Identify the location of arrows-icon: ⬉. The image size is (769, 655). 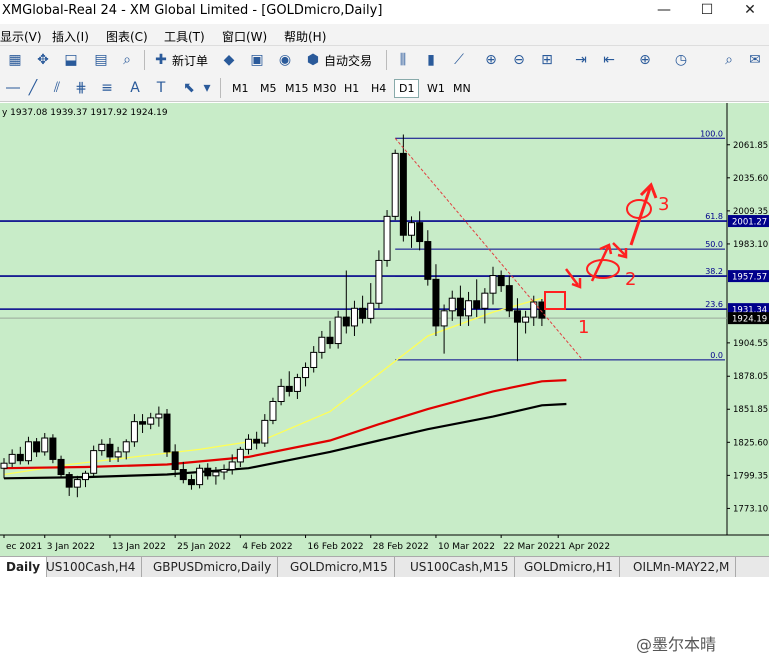
(189, 88).